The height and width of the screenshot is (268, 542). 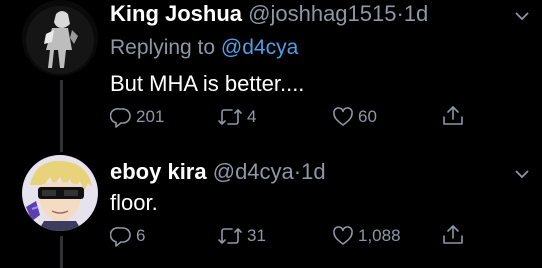 I want to click on retweet-button: 31, so click(x=241, y=236).